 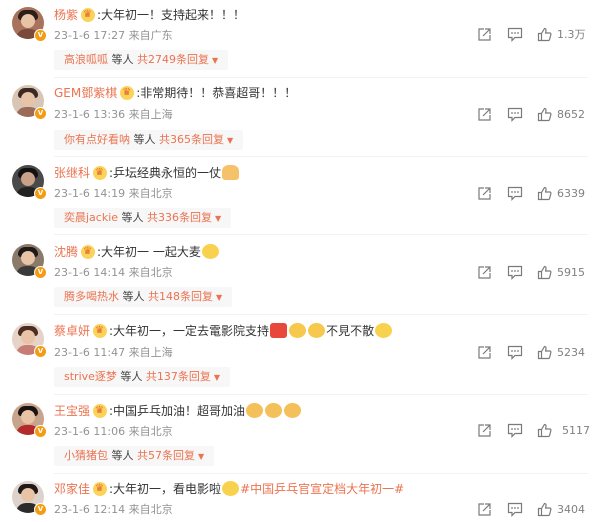 I want to click on reply-summary: 腾多喝热水 等人 共148条回复 ▼, so click(x=143, y=297).